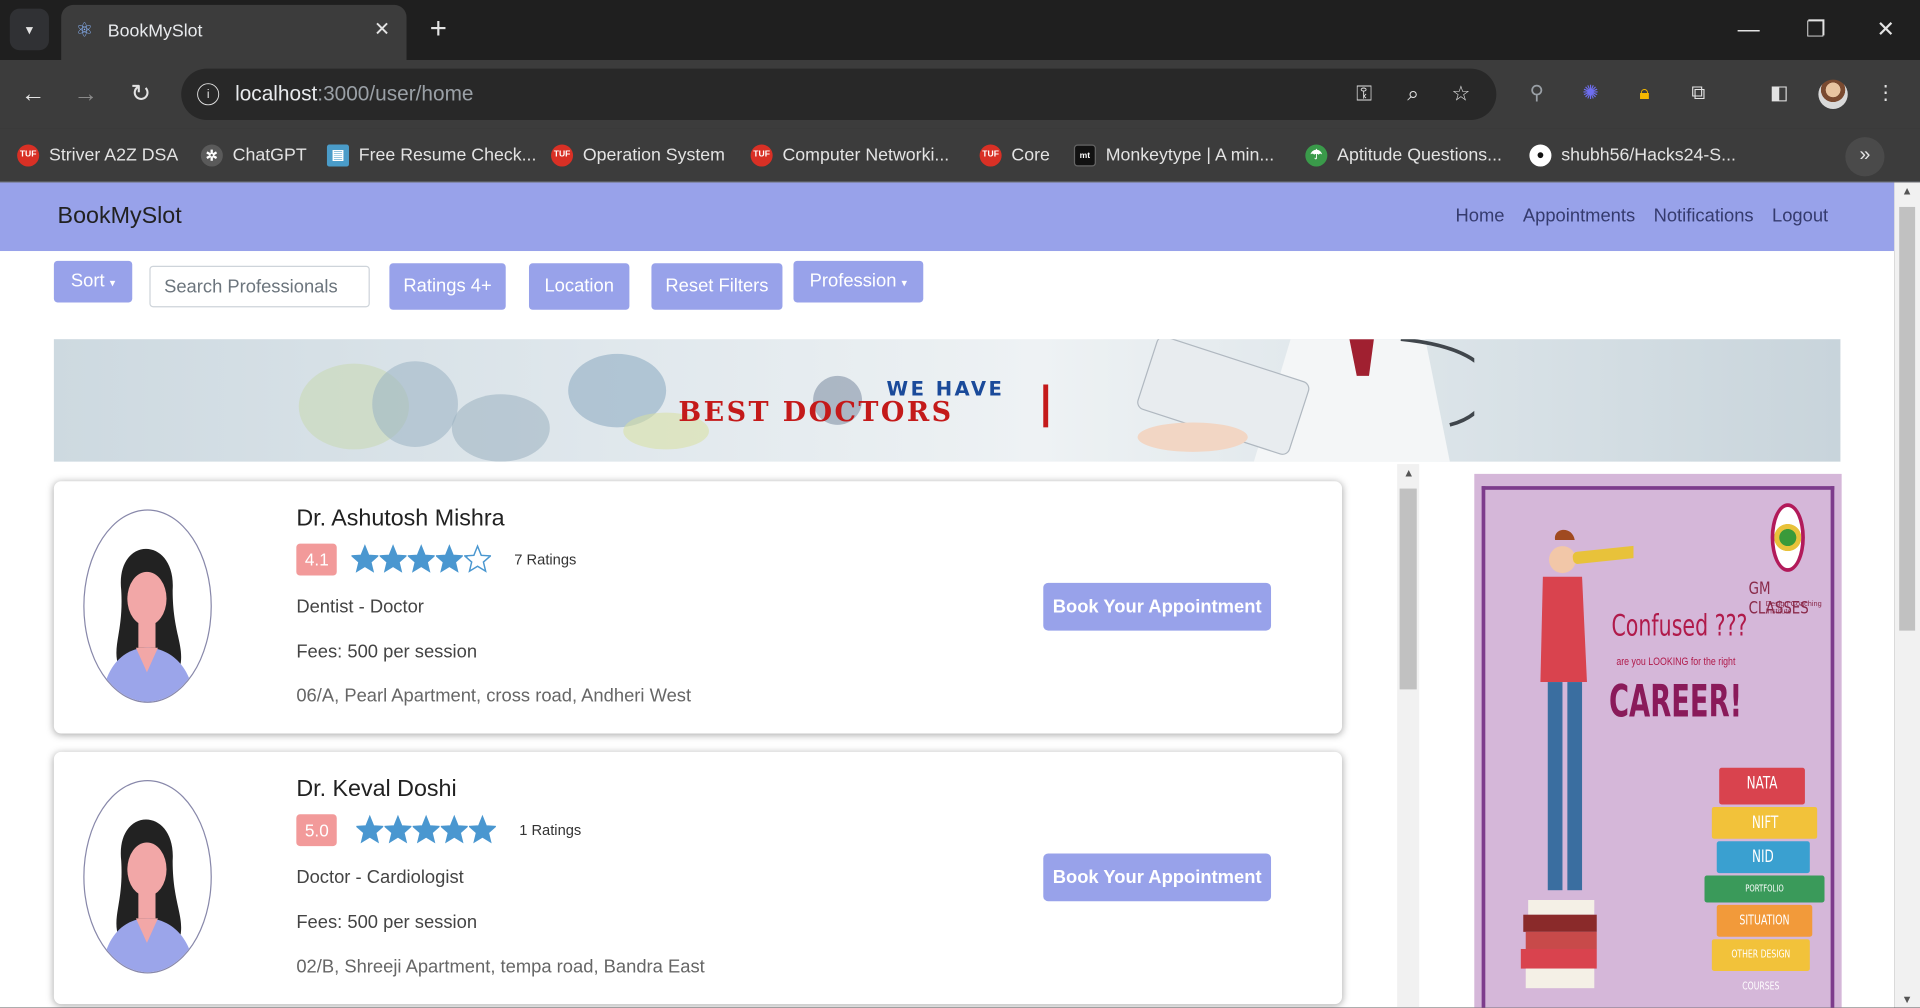  Describe the element at coordinates (638, 155) in the screenshot. I see `bookmark-item: TUF Operation System` at that location.